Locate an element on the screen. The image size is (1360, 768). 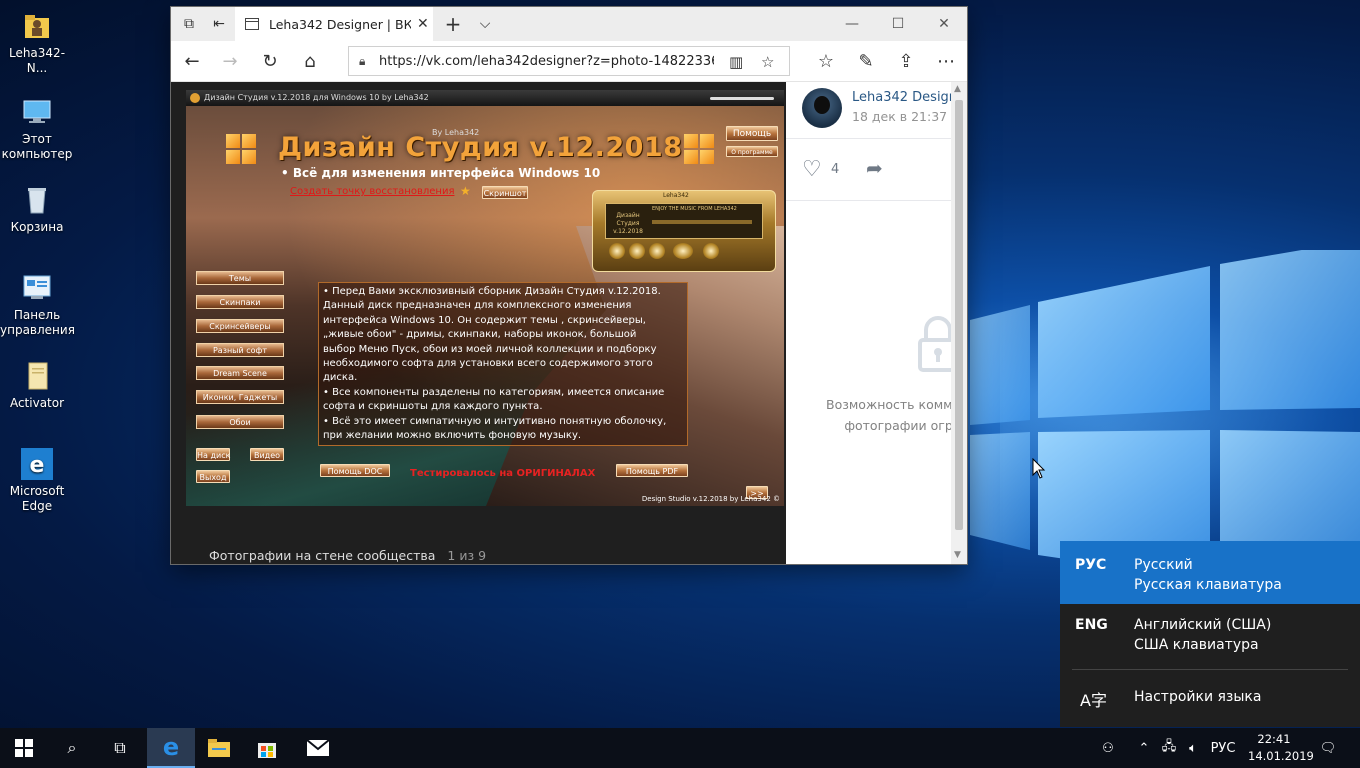
tested-text: Тестировалось на ОРИГИНАЛАХ is located at coordinates (503, 473).